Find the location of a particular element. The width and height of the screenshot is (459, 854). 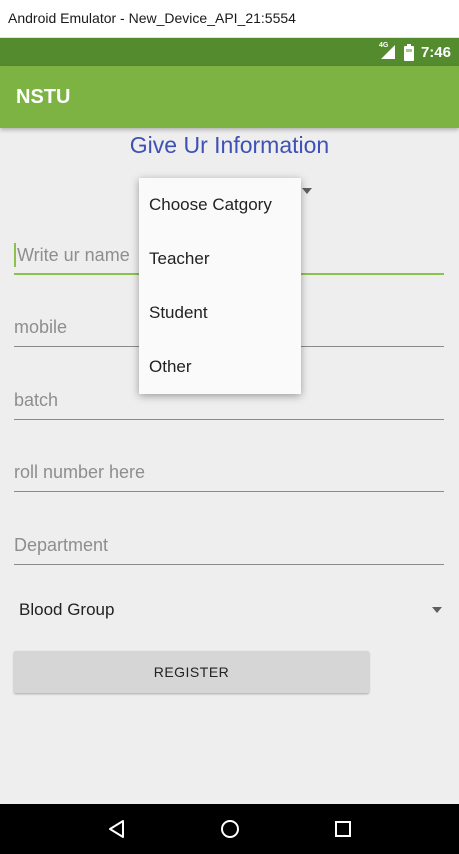

app-title: NSTU is located at coordinates (43, 97).